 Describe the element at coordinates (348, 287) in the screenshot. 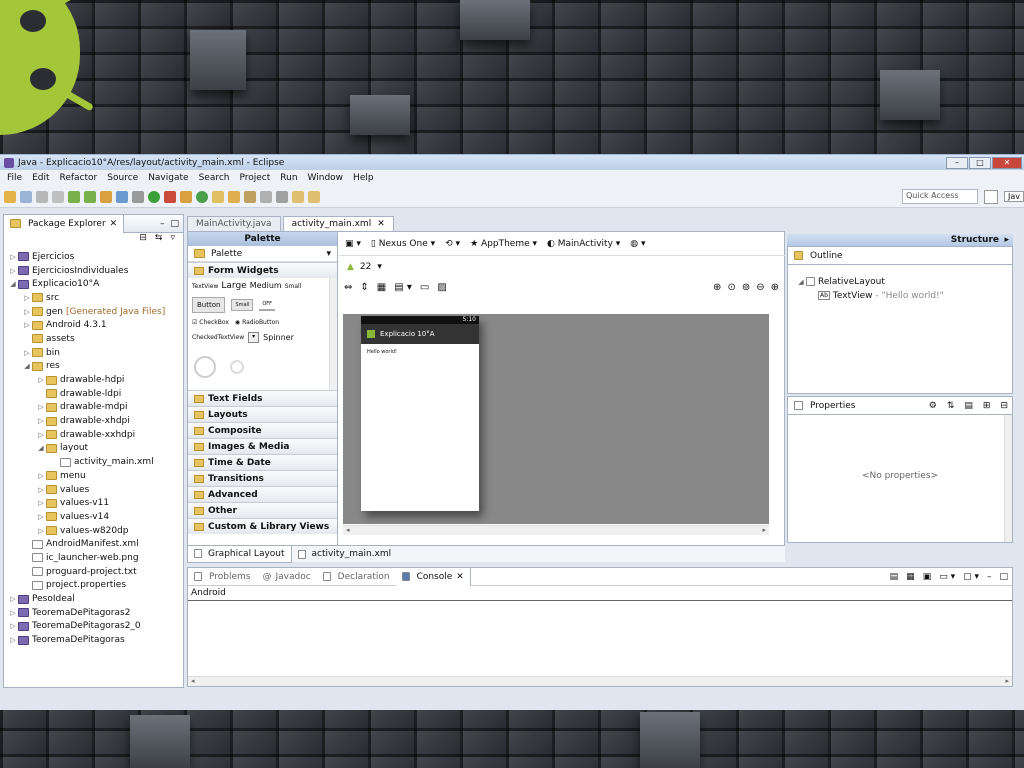

I see `toggle-fill-width-icon: ⇔` at that location.